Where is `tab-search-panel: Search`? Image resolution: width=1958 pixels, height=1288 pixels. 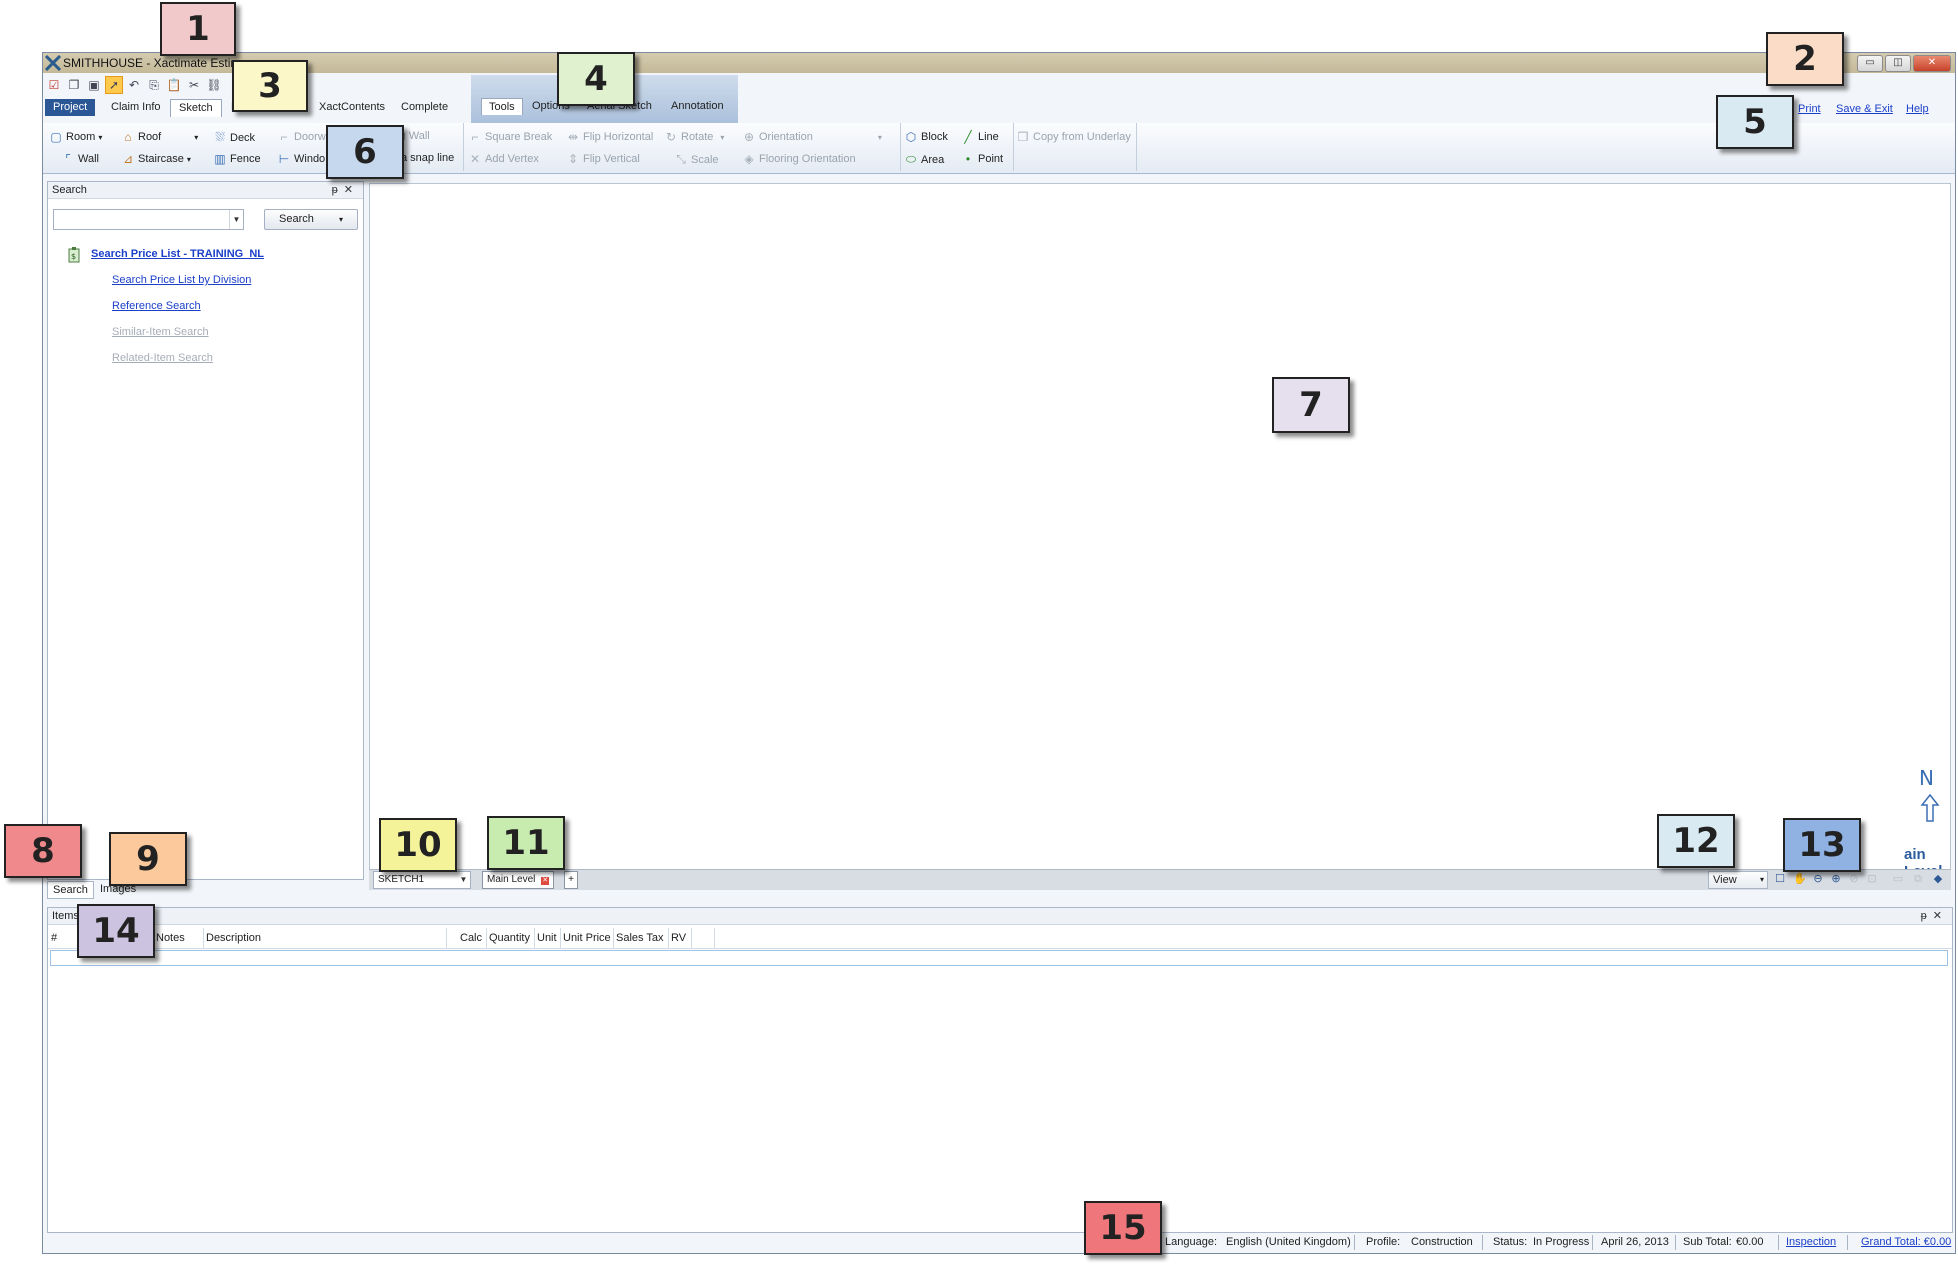
tab-search-panel: Search is located at coordinates (70, 890).